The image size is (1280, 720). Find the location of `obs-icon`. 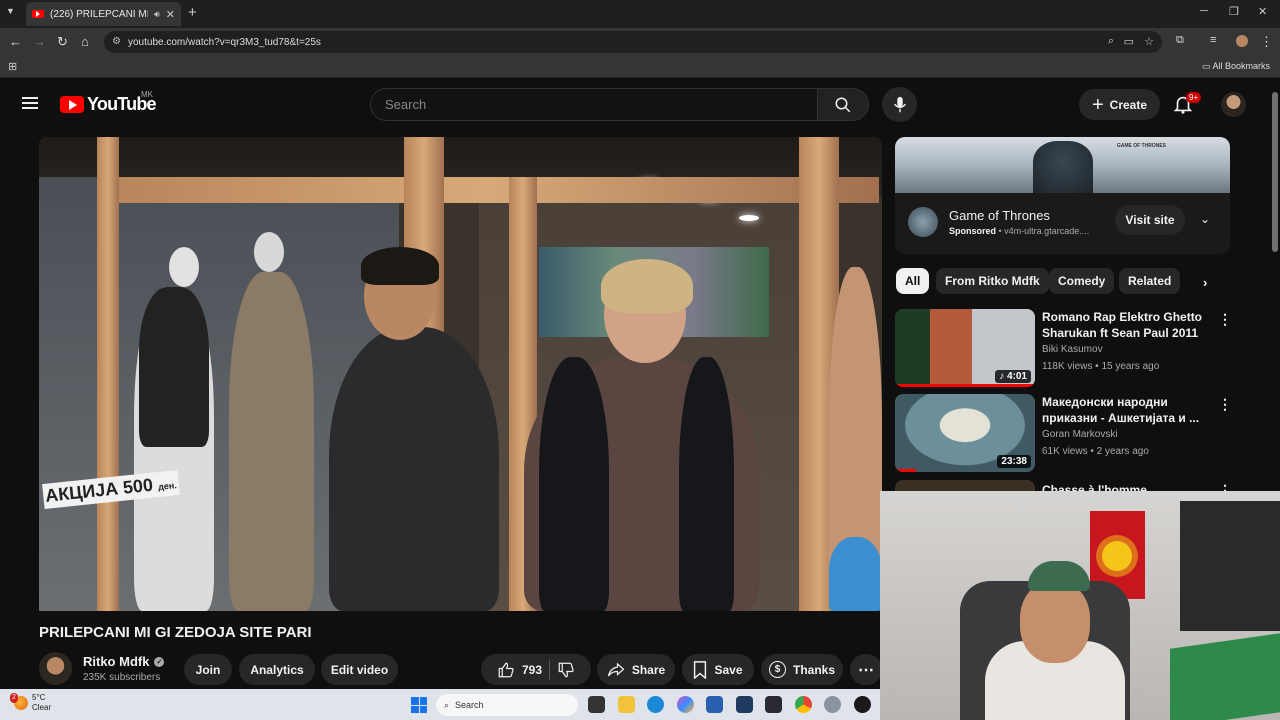

obs-icon is located at coordinates (773, 704).